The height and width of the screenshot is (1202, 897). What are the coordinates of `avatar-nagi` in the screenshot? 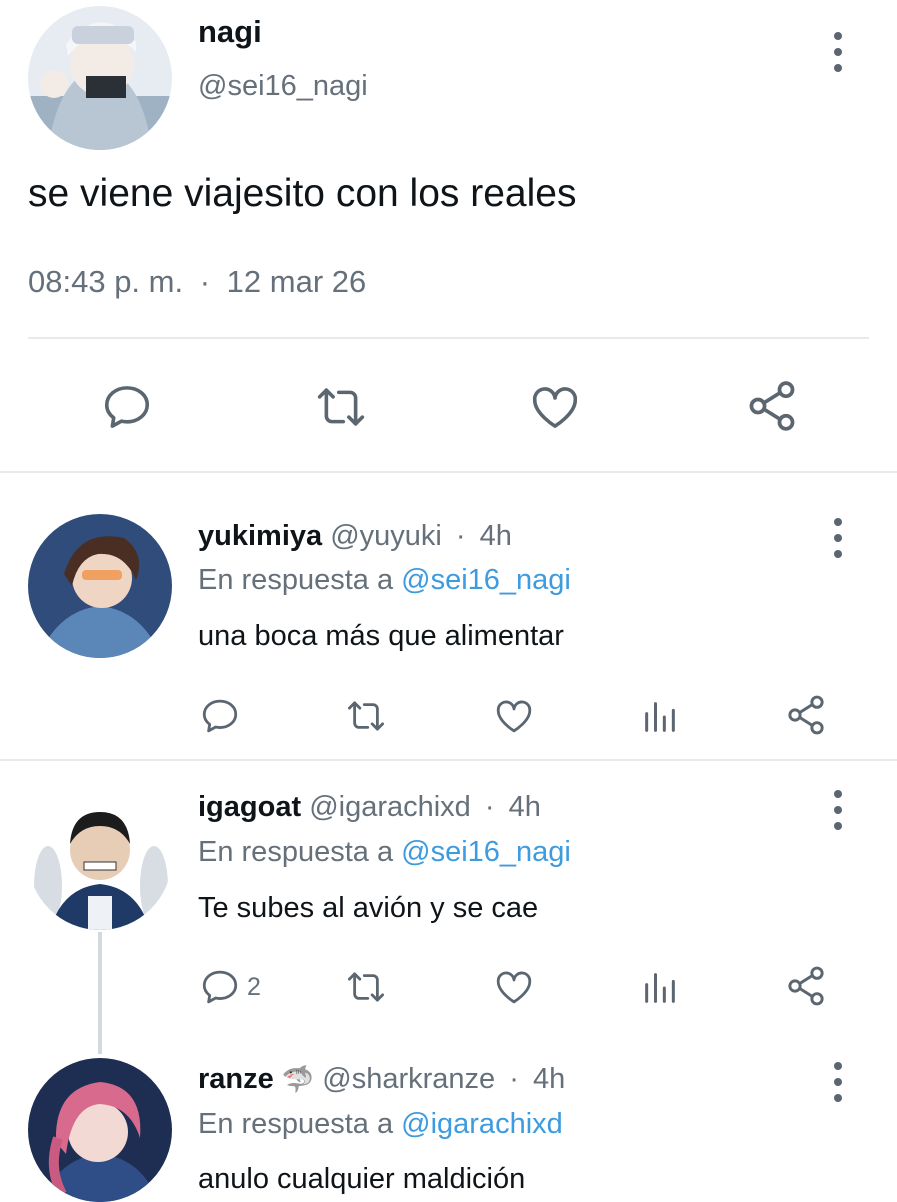 It's located at (100, 78).